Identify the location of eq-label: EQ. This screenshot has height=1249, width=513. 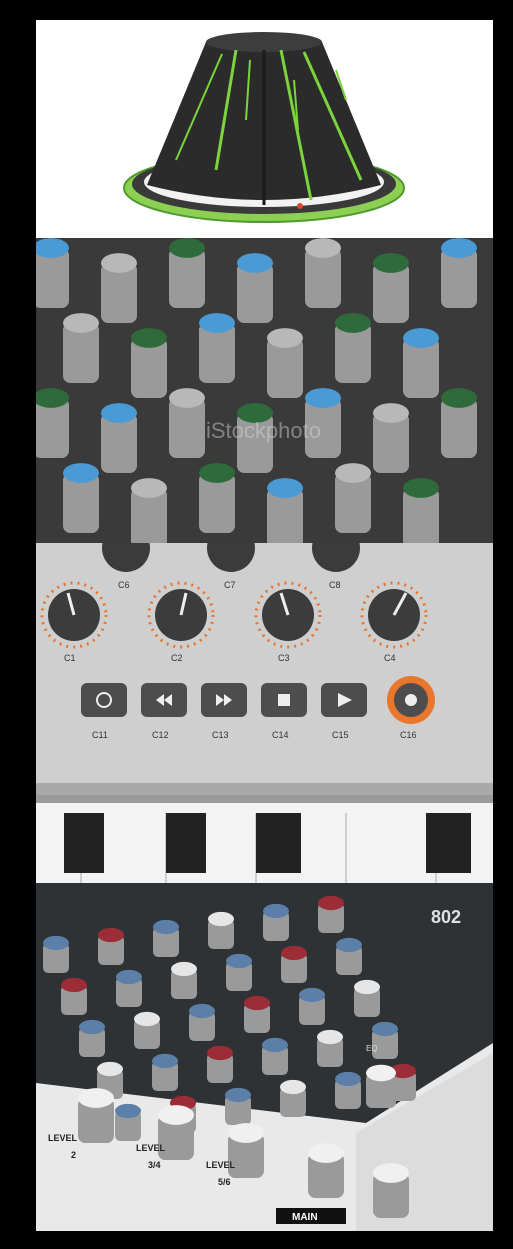
(372, 1048).